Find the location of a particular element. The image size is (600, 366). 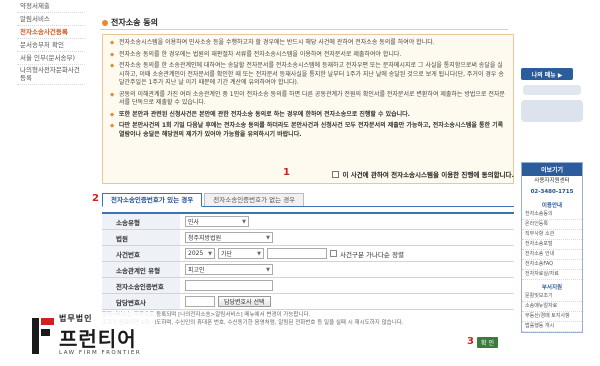

sidebar-item-case-registration: 전자소송사건등록 is located at coordinates (51, 32).